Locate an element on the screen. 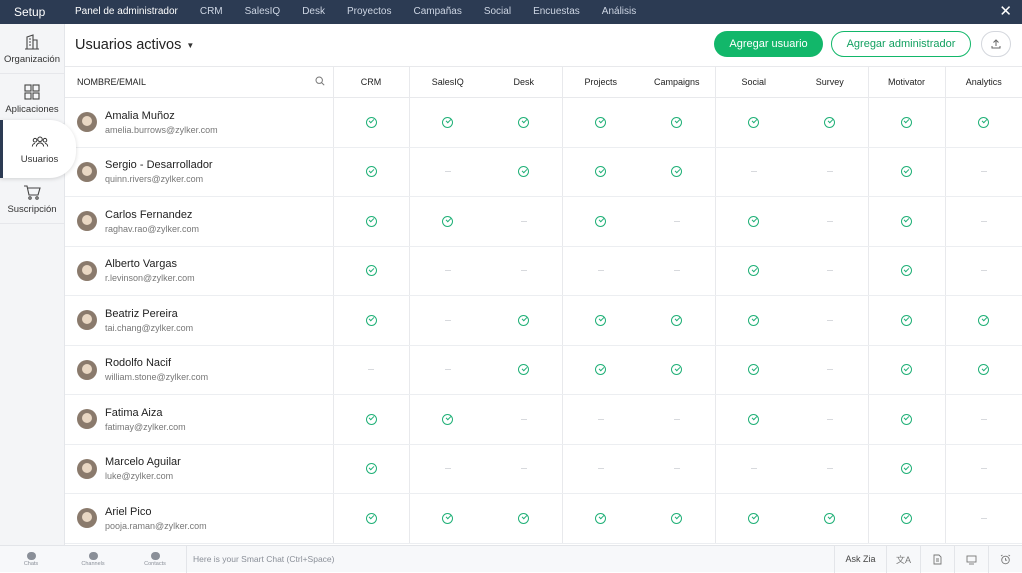 The width and height of the screenshot is (1022, 573). user-name: Marcelo Aguilar is located at coordinates (143, 462).